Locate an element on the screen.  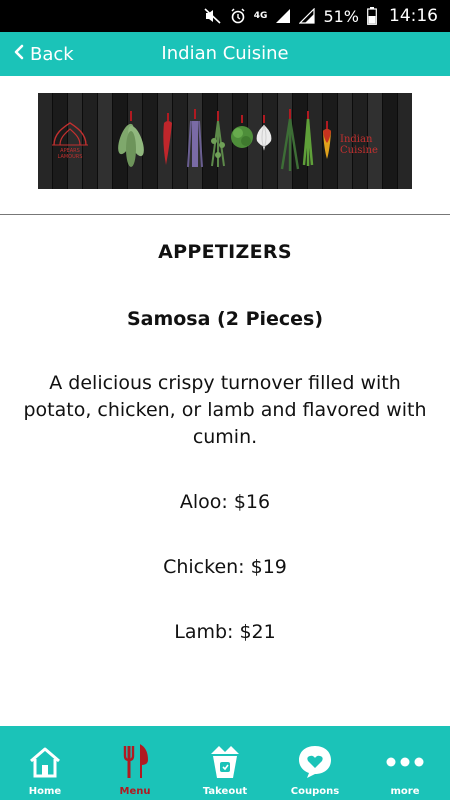
nav-home-label: Home is located at coordinates (45, 791).